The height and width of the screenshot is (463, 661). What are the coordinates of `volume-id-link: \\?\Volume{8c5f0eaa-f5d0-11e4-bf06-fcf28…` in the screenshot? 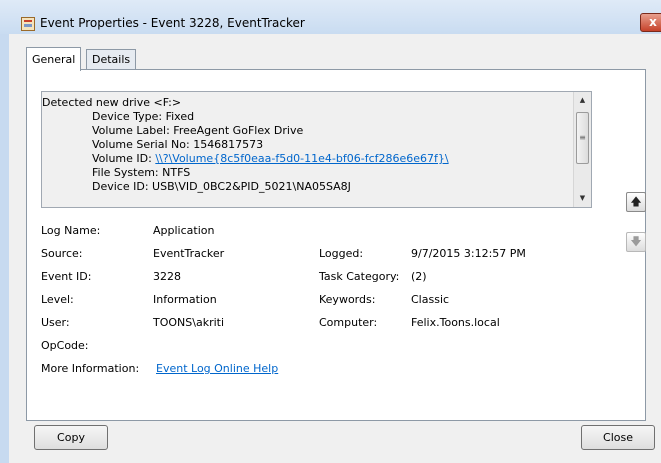 It's located at (301, 158).